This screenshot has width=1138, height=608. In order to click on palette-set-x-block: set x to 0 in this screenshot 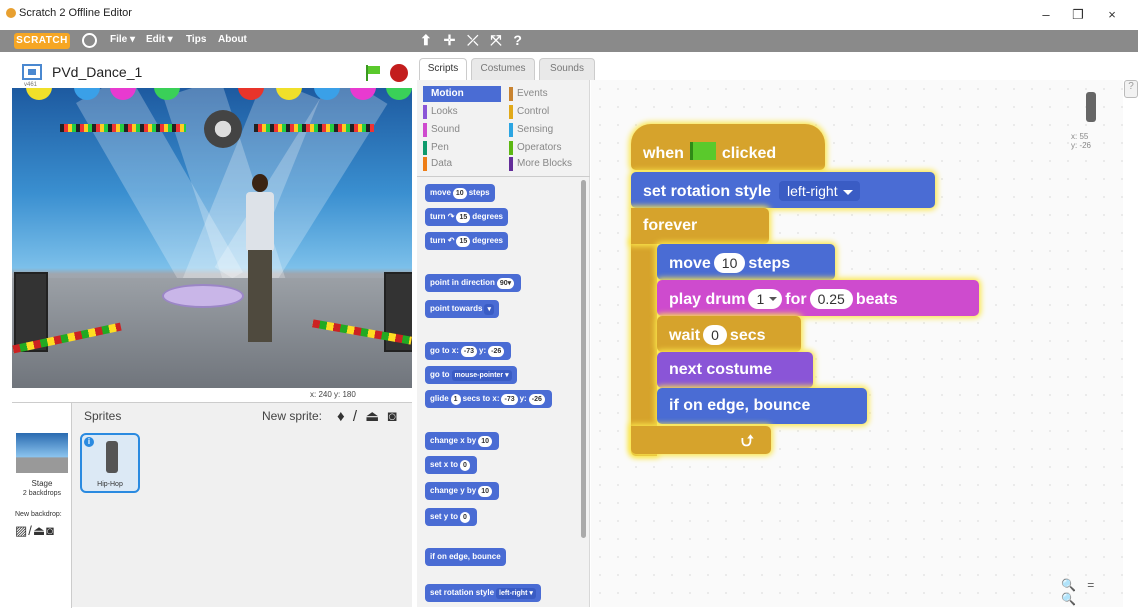, I will do `click(451, 465)`.